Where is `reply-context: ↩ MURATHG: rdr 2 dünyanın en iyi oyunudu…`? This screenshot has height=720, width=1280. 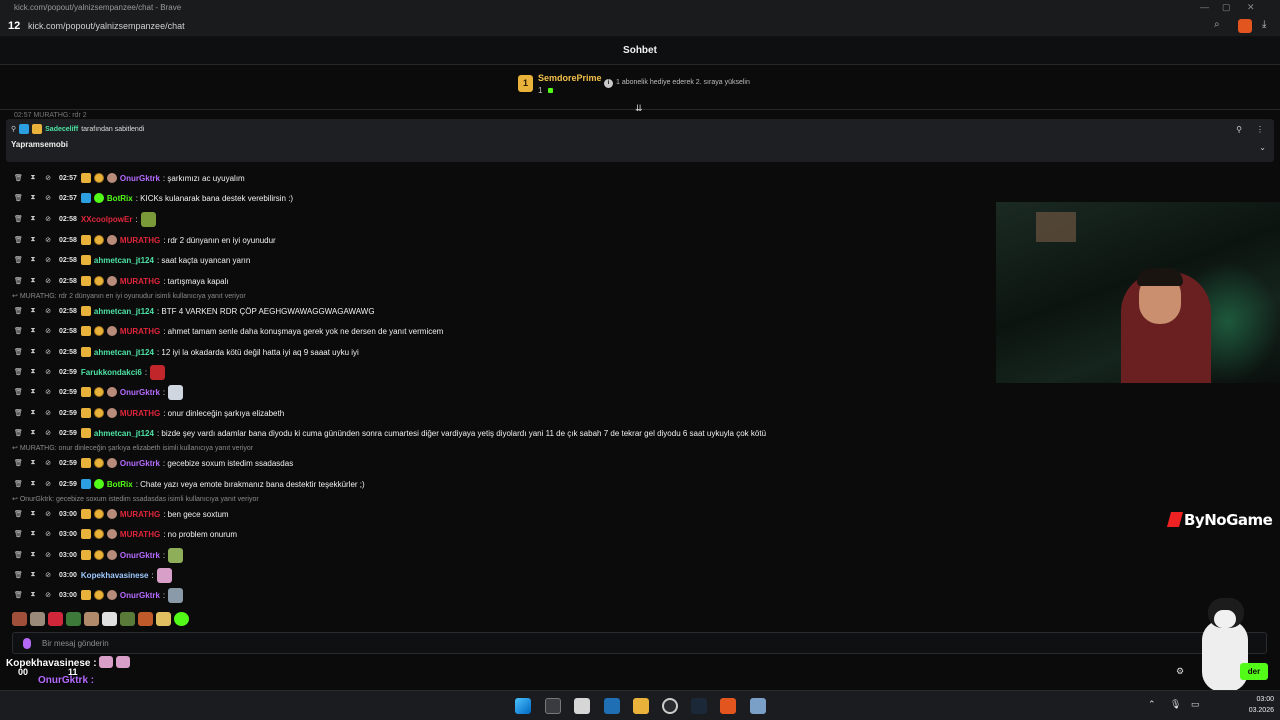
reply-context: ↩ MURATHG: rdr 2 dünyanın en iyi oyunudu… is located at coordinates (129, 296).